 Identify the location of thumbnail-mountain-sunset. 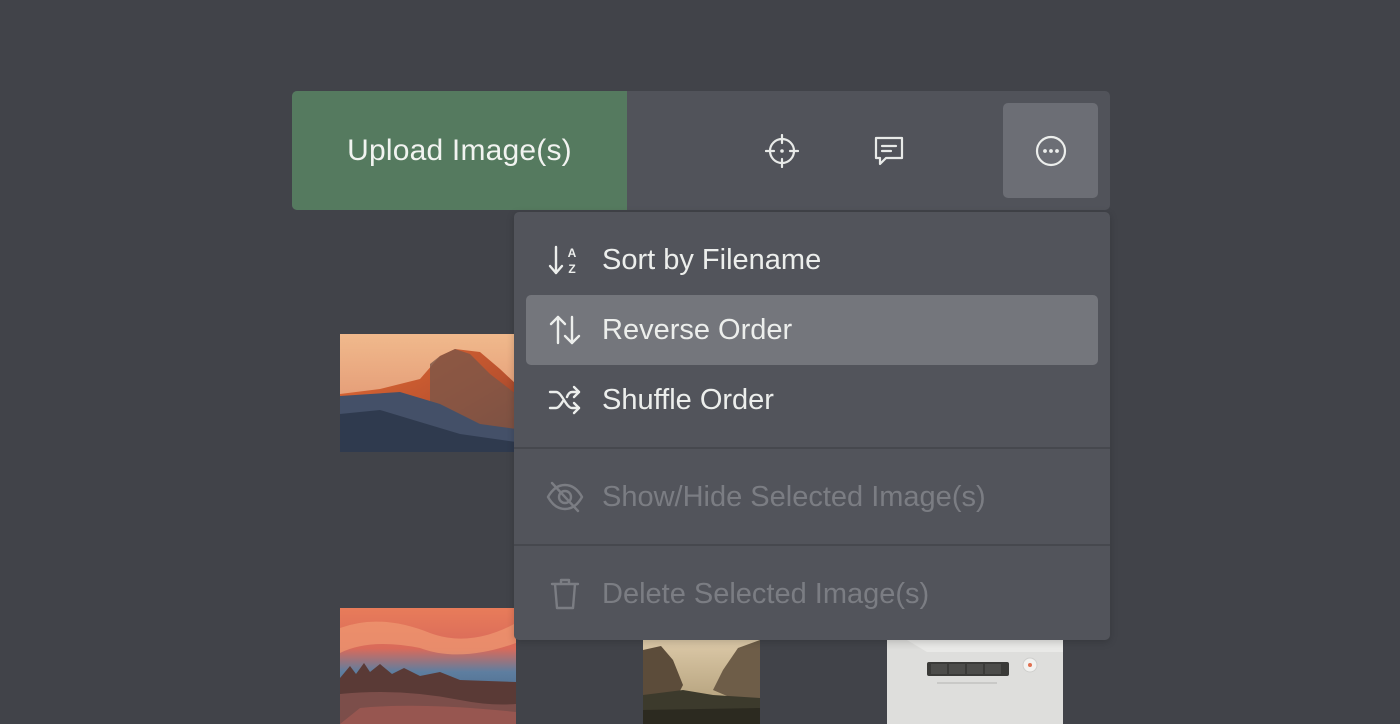
(428, 393).